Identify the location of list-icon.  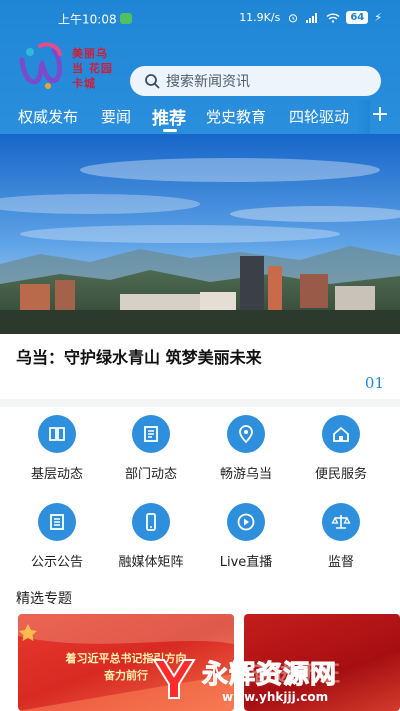
(57, 522).